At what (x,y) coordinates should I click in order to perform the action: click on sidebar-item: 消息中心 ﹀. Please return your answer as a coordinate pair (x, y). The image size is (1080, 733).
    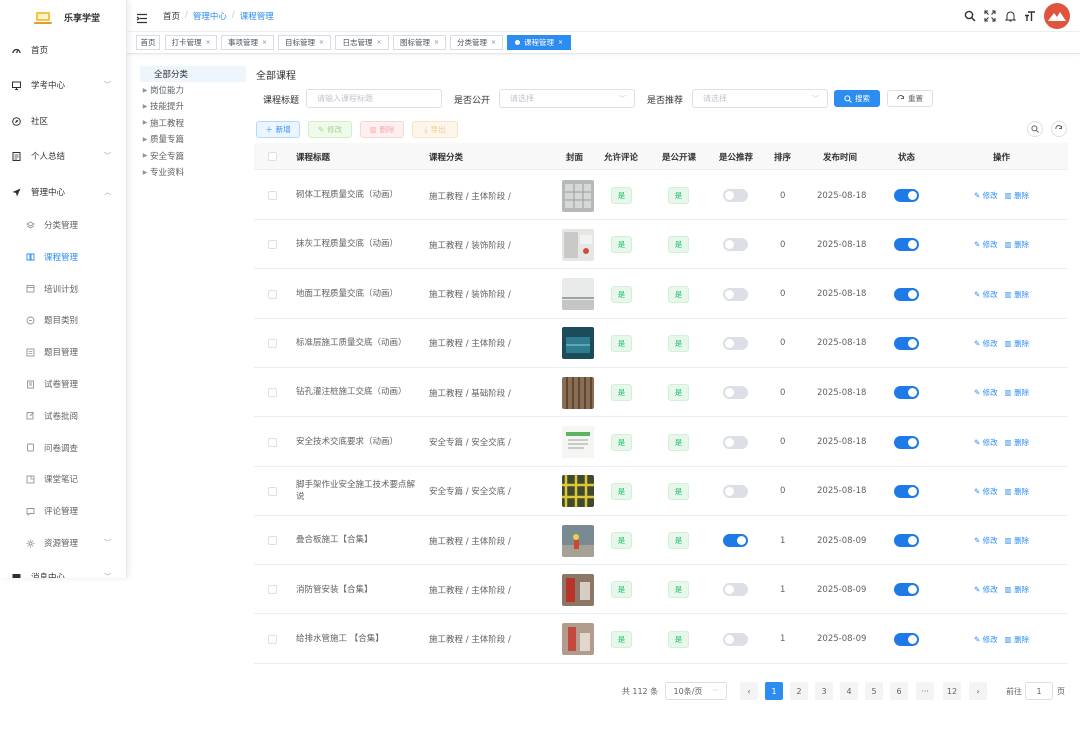
    Looking at the image, I should click on (63, 572).